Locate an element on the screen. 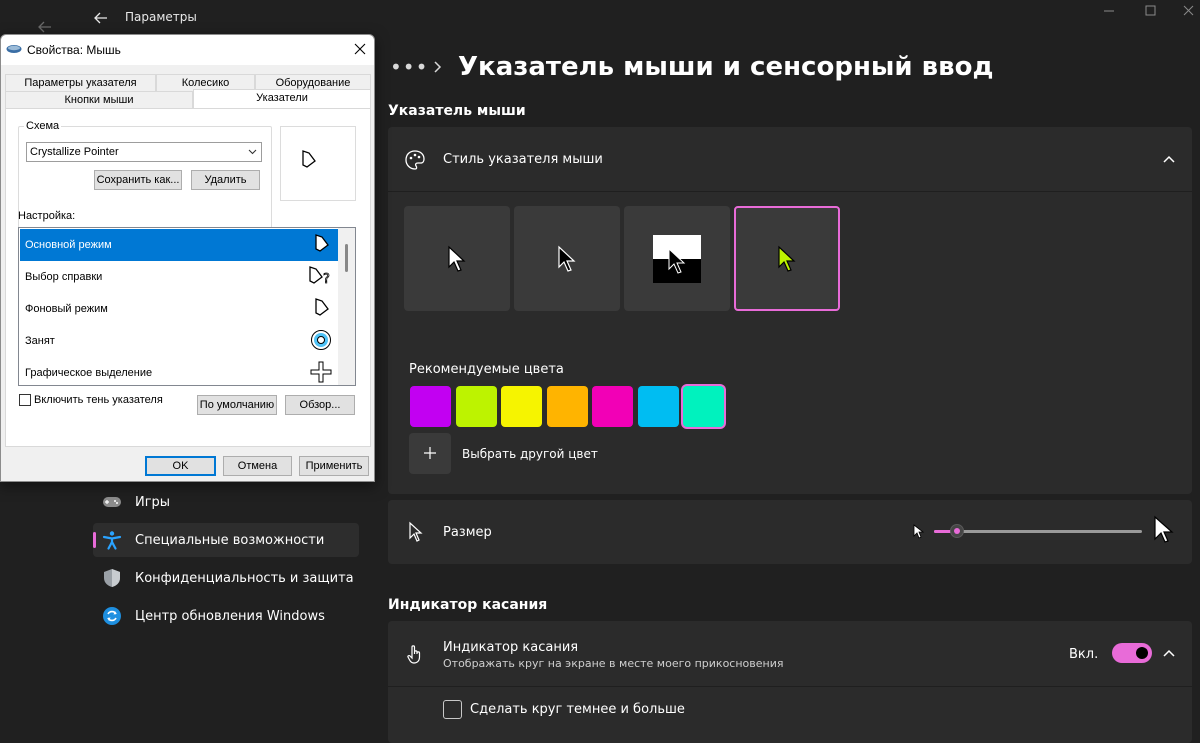  dialog-titlebar: Свойства: Мышь is located at coordinates (187, 50).